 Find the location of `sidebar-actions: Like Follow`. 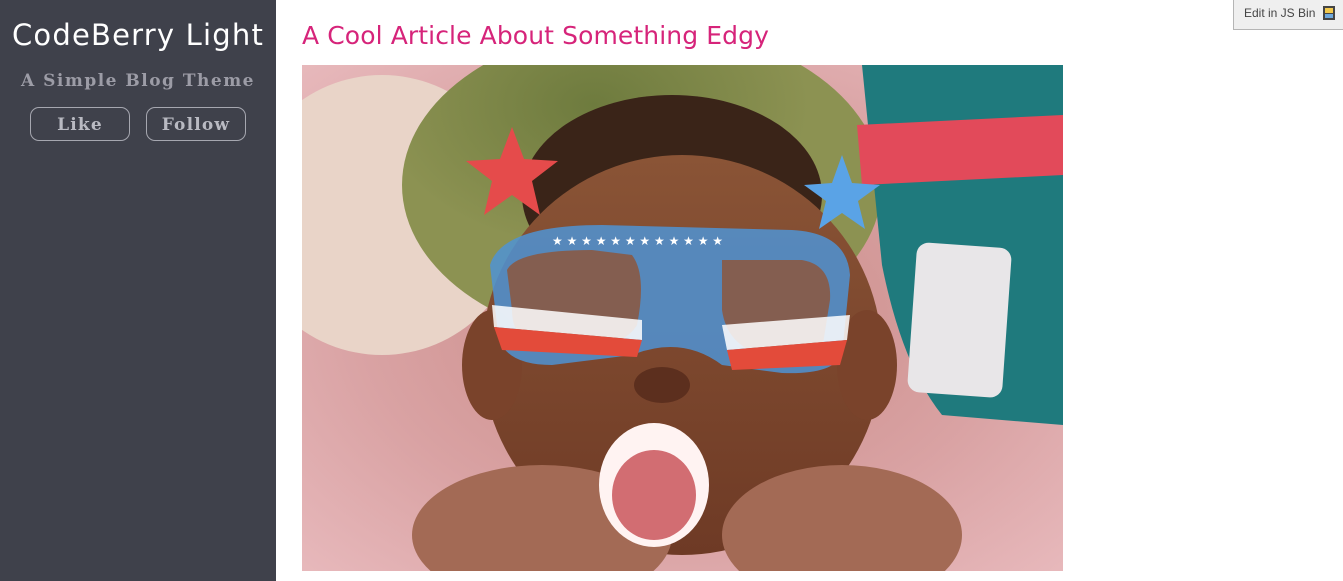

sidebar-actions: Like Follow is located at coordinates (138, 124).